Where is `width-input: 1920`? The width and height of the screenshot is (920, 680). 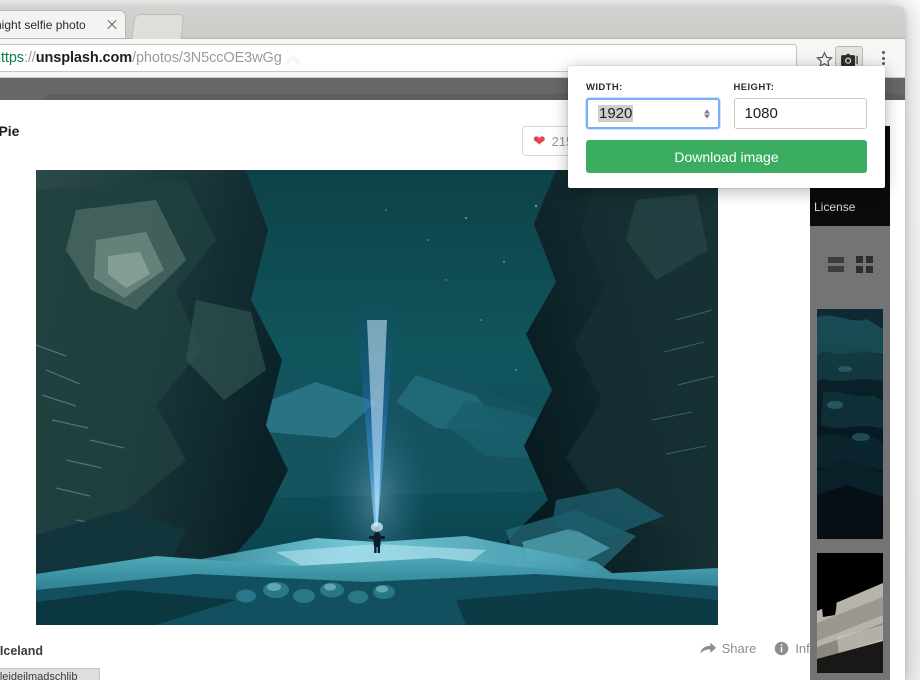 width-input: 1920 is located at coordinates (653, 113).